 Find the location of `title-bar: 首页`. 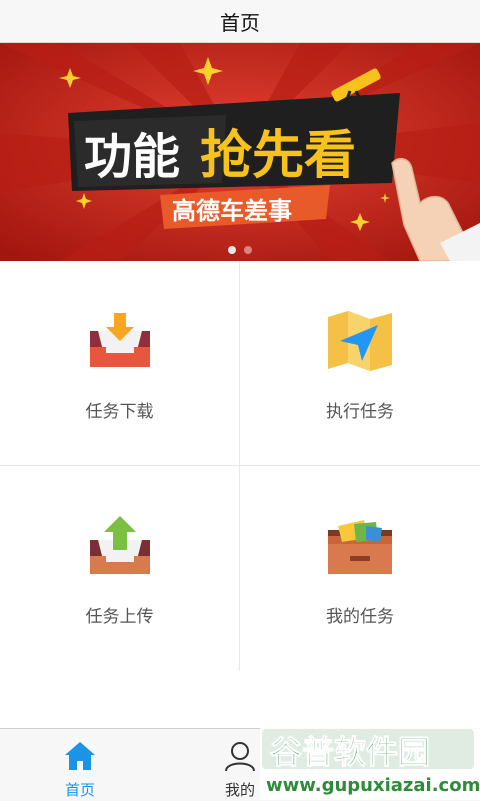

title-bar: 首页 is located at coordinates (240, 21).